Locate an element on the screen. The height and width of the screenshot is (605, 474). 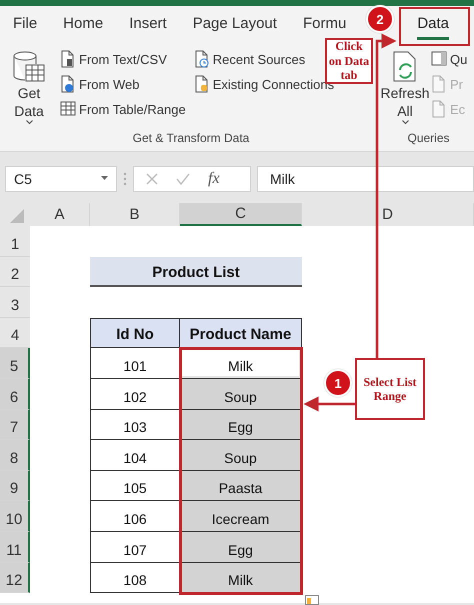
database-document-icon is located at coordinates (202, 84).